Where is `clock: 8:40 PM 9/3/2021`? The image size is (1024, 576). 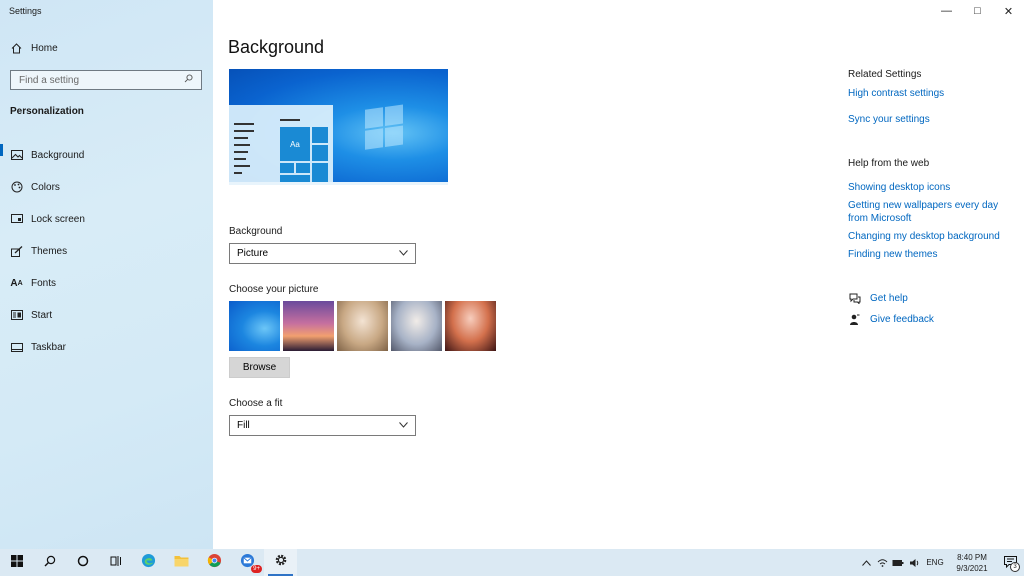
clock: 8:40 PM 9/3/2021 is located at coordinates (972, 563).